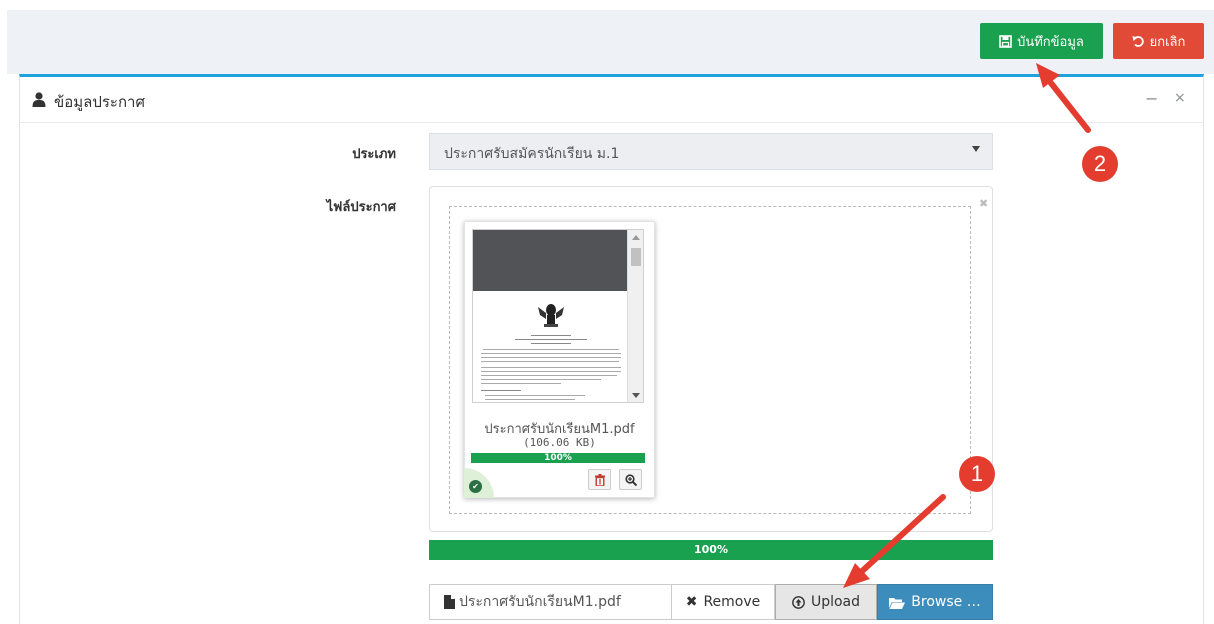 This screenshot has width=1214, height=624. I want to click on user-icon, so click(39, 99).